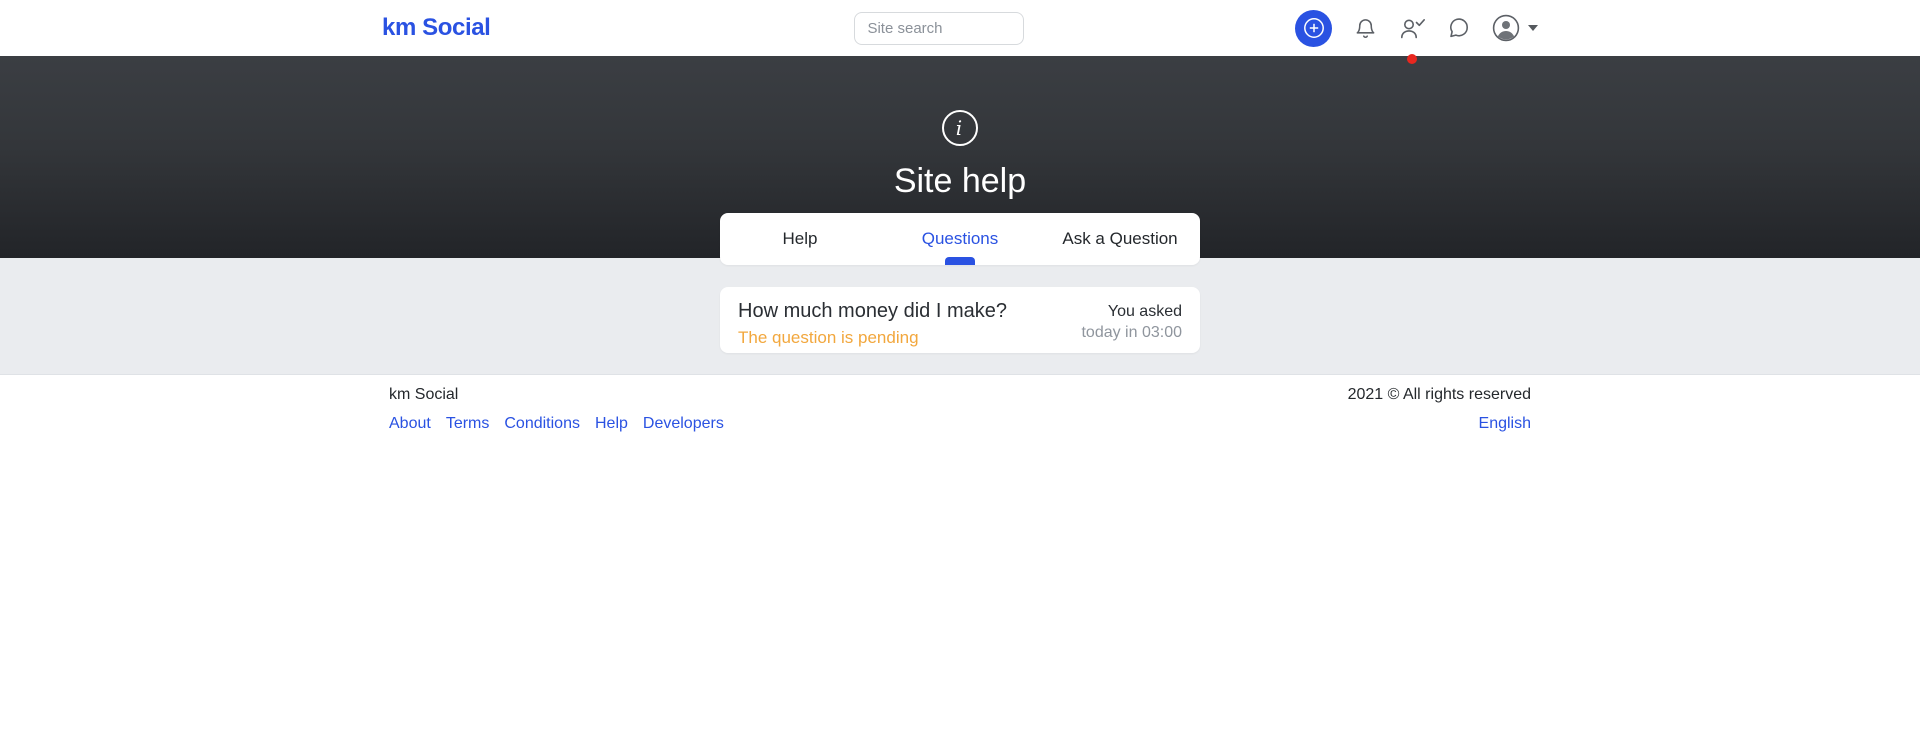 The image size is (1920, 753). I want to click on friend-requests-button, so click(1412, 39).